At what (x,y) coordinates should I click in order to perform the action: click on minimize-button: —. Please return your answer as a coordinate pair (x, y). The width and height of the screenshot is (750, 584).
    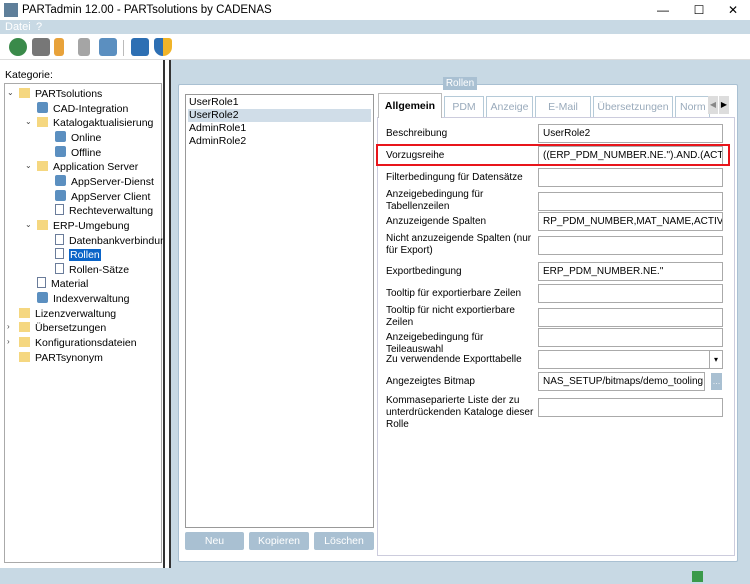
    Looking at the image, I should click on (663, 10).